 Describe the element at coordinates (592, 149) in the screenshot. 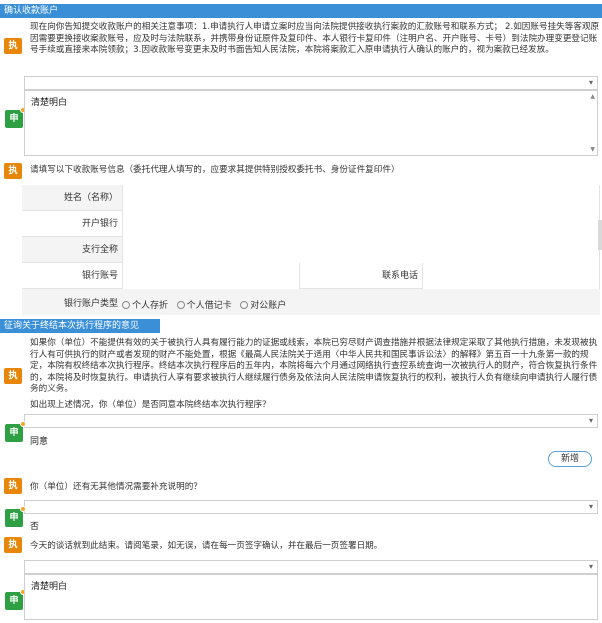

I see `scroll-down-icon: ▼` at that location.